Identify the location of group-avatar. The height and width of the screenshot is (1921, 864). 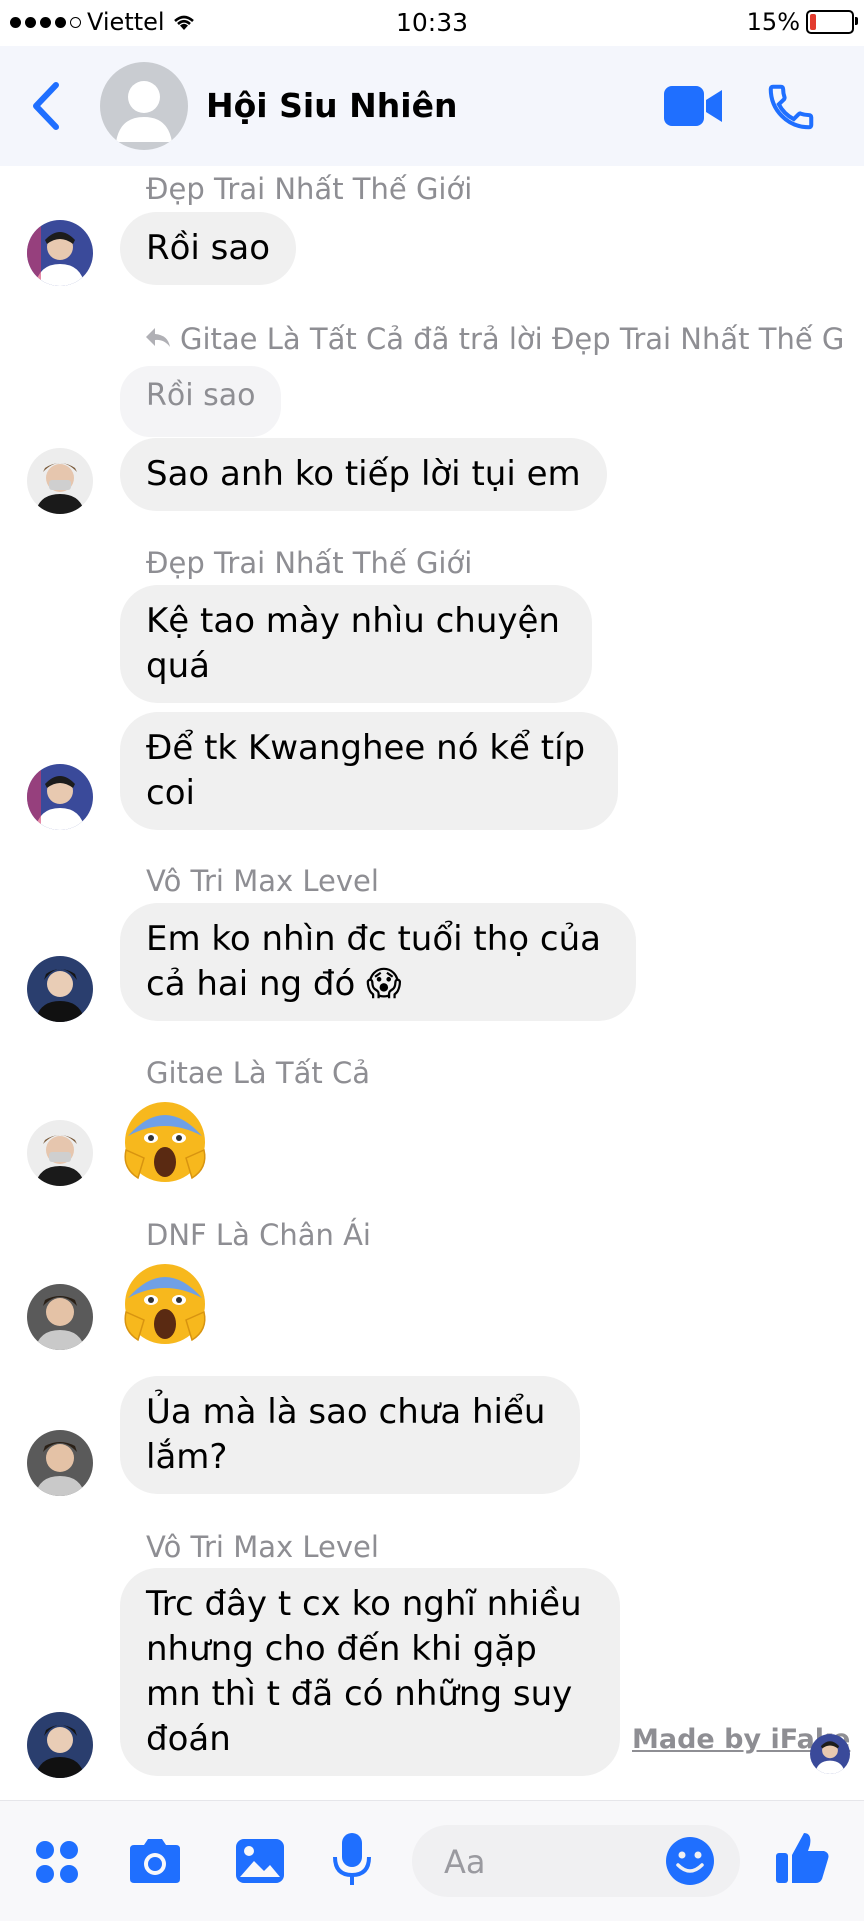
(144, 106).